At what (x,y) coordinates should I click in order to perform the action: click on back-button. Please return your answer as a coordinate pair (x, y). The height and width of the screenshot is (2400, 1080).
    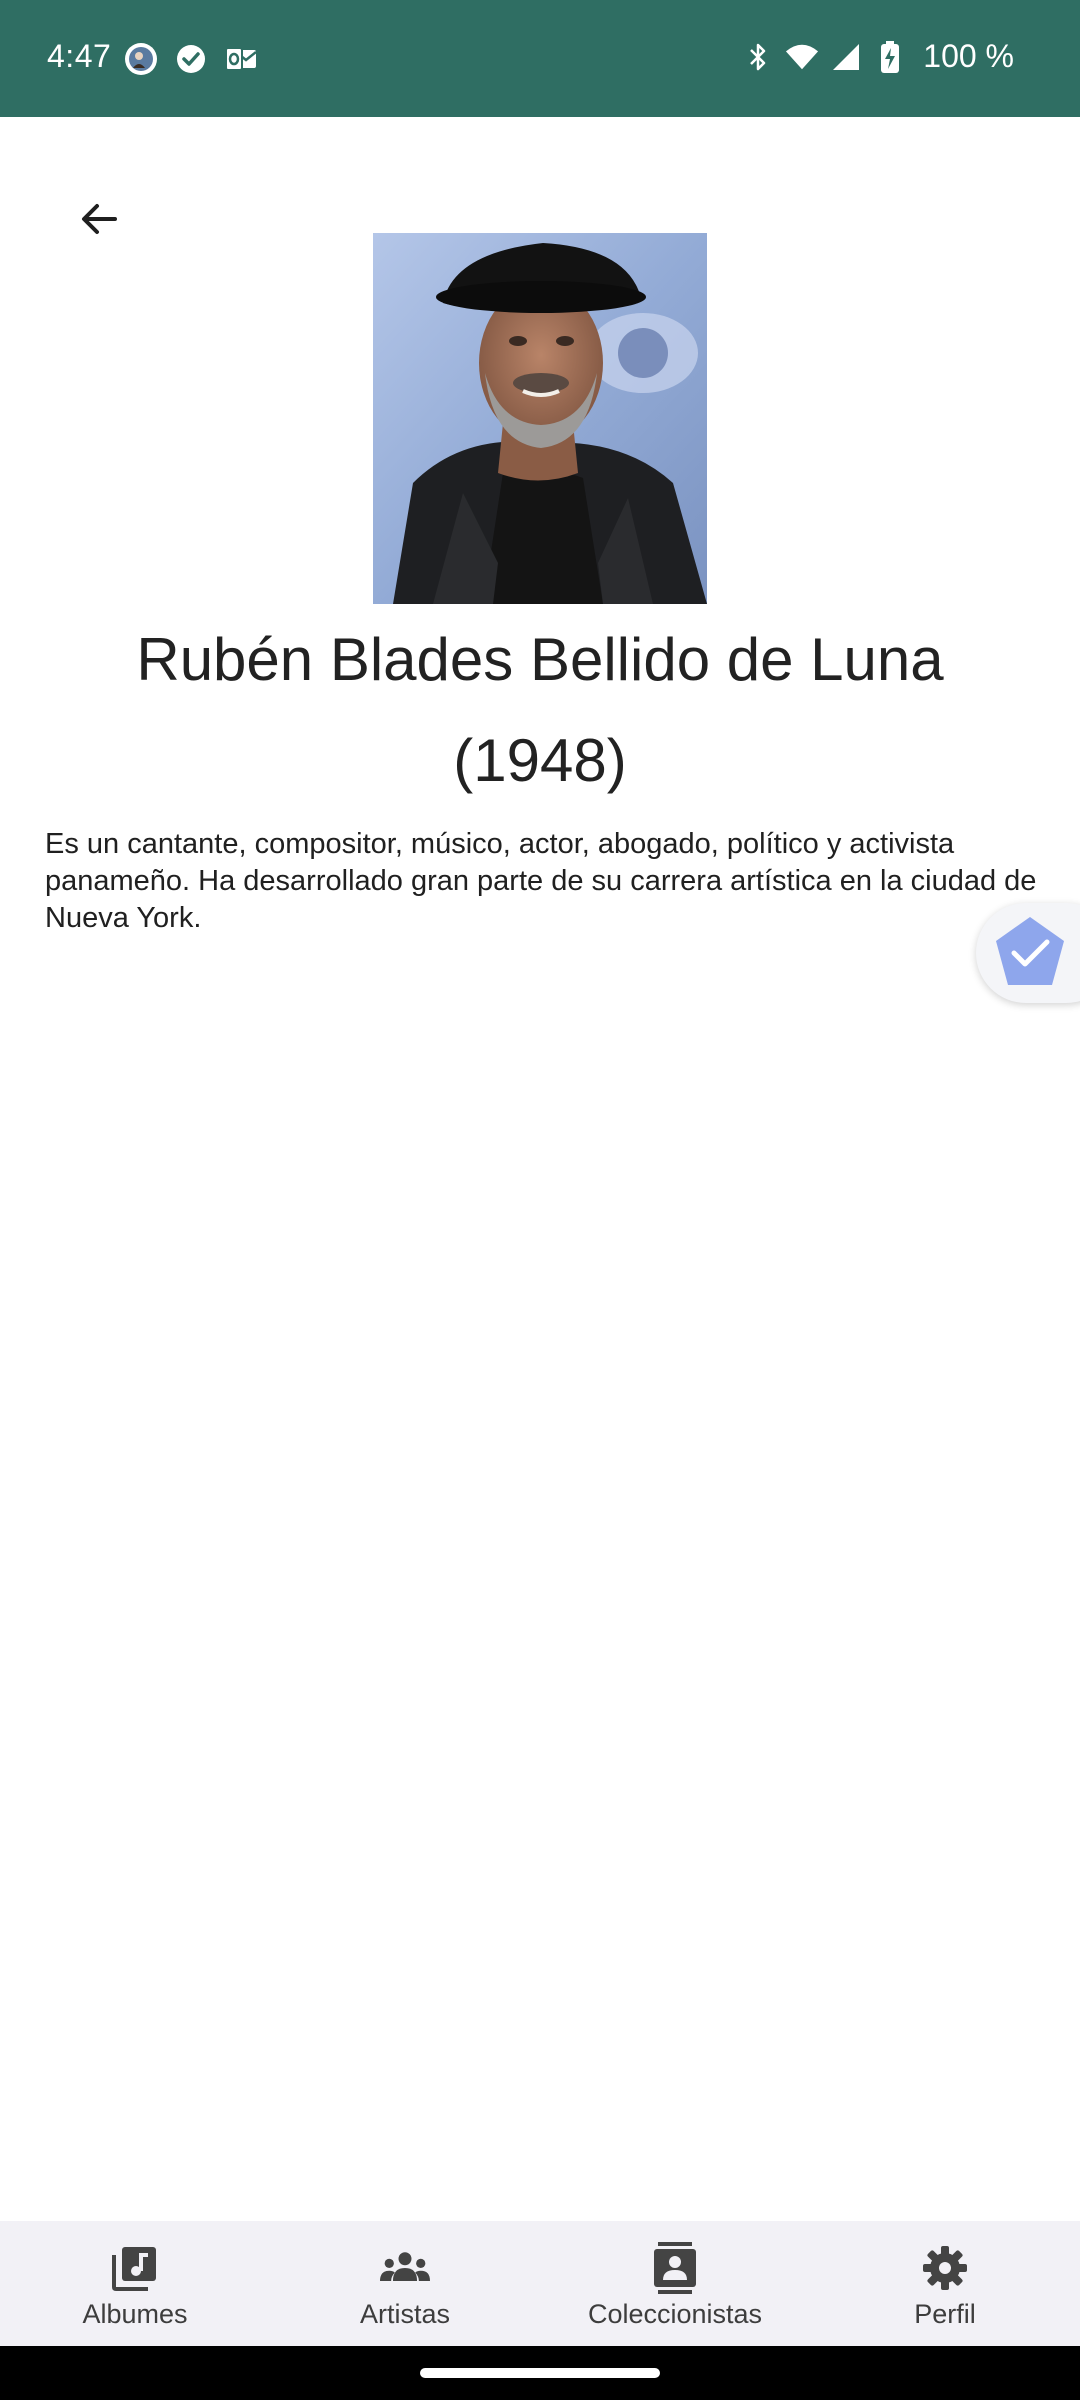
    Looking at the image, I should click on (99, 219).